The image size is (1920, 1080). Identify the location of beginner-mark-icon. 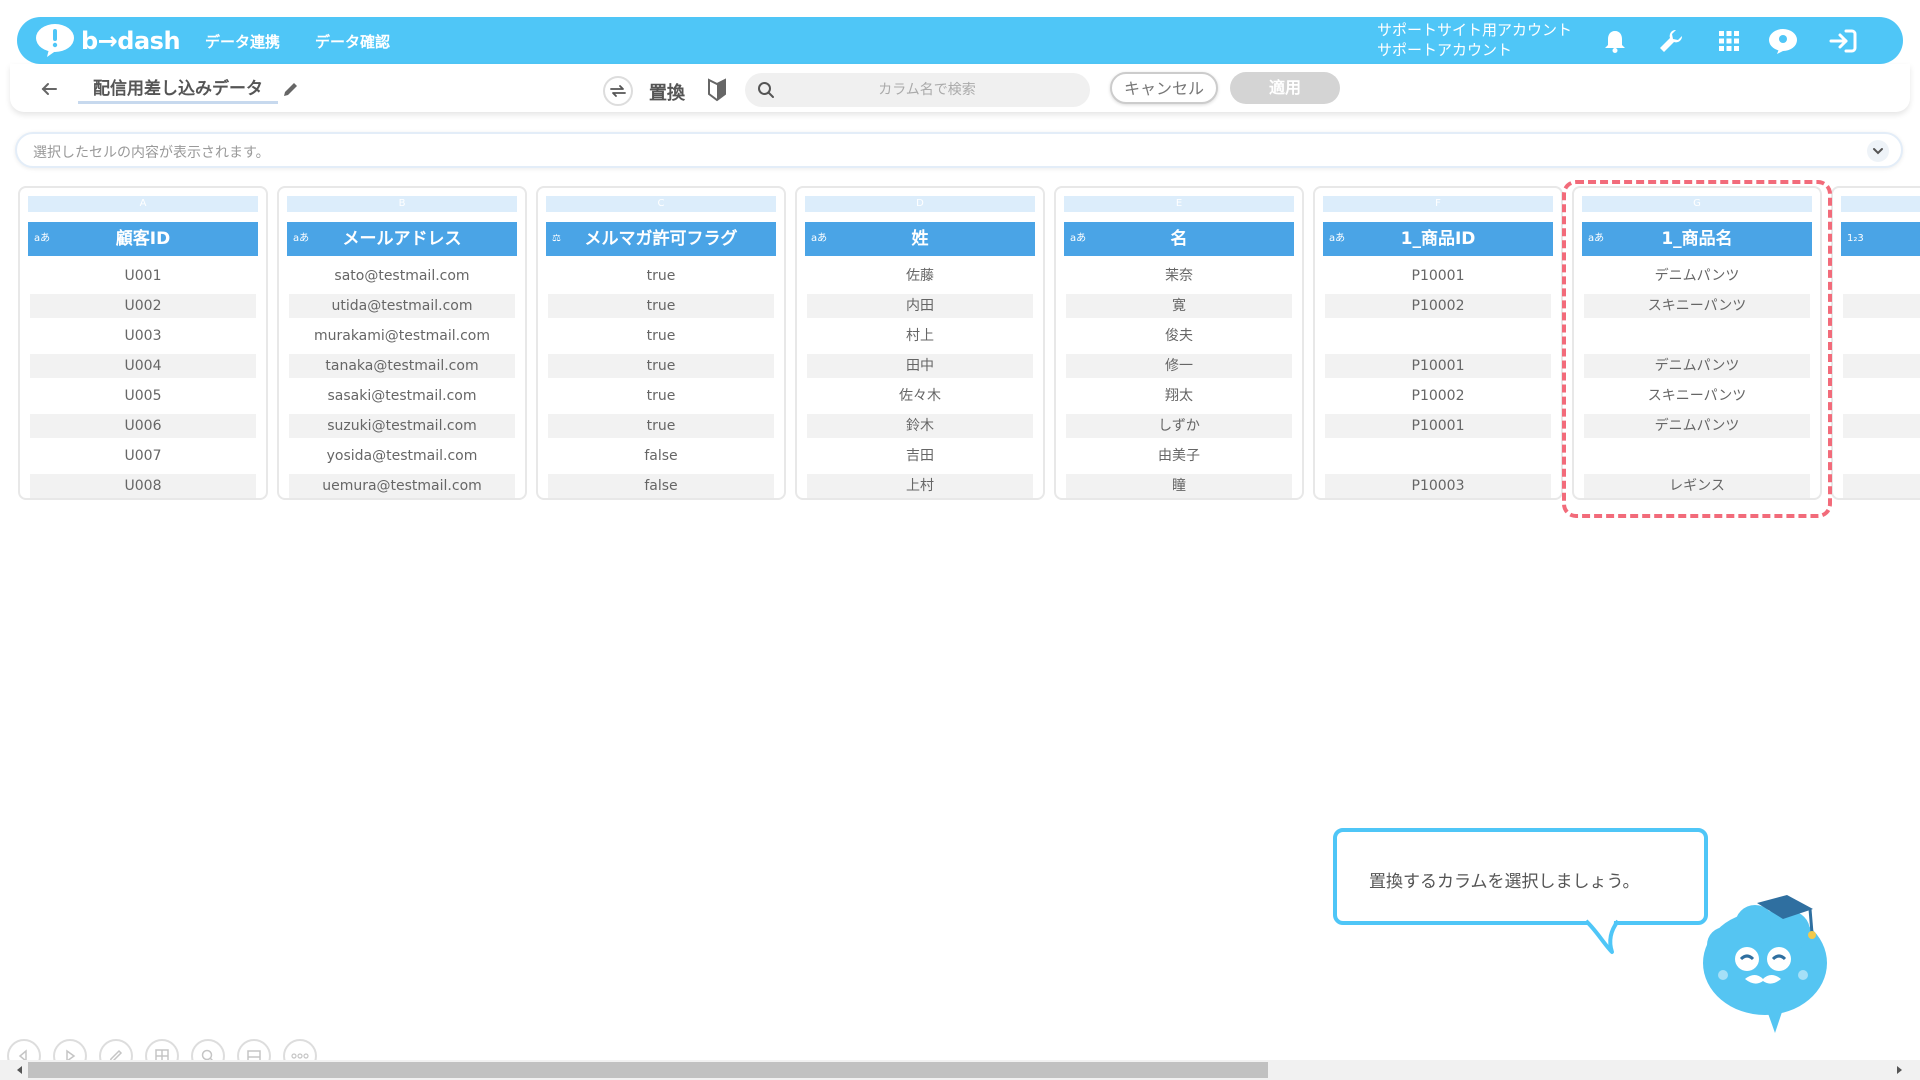
(717, 90).